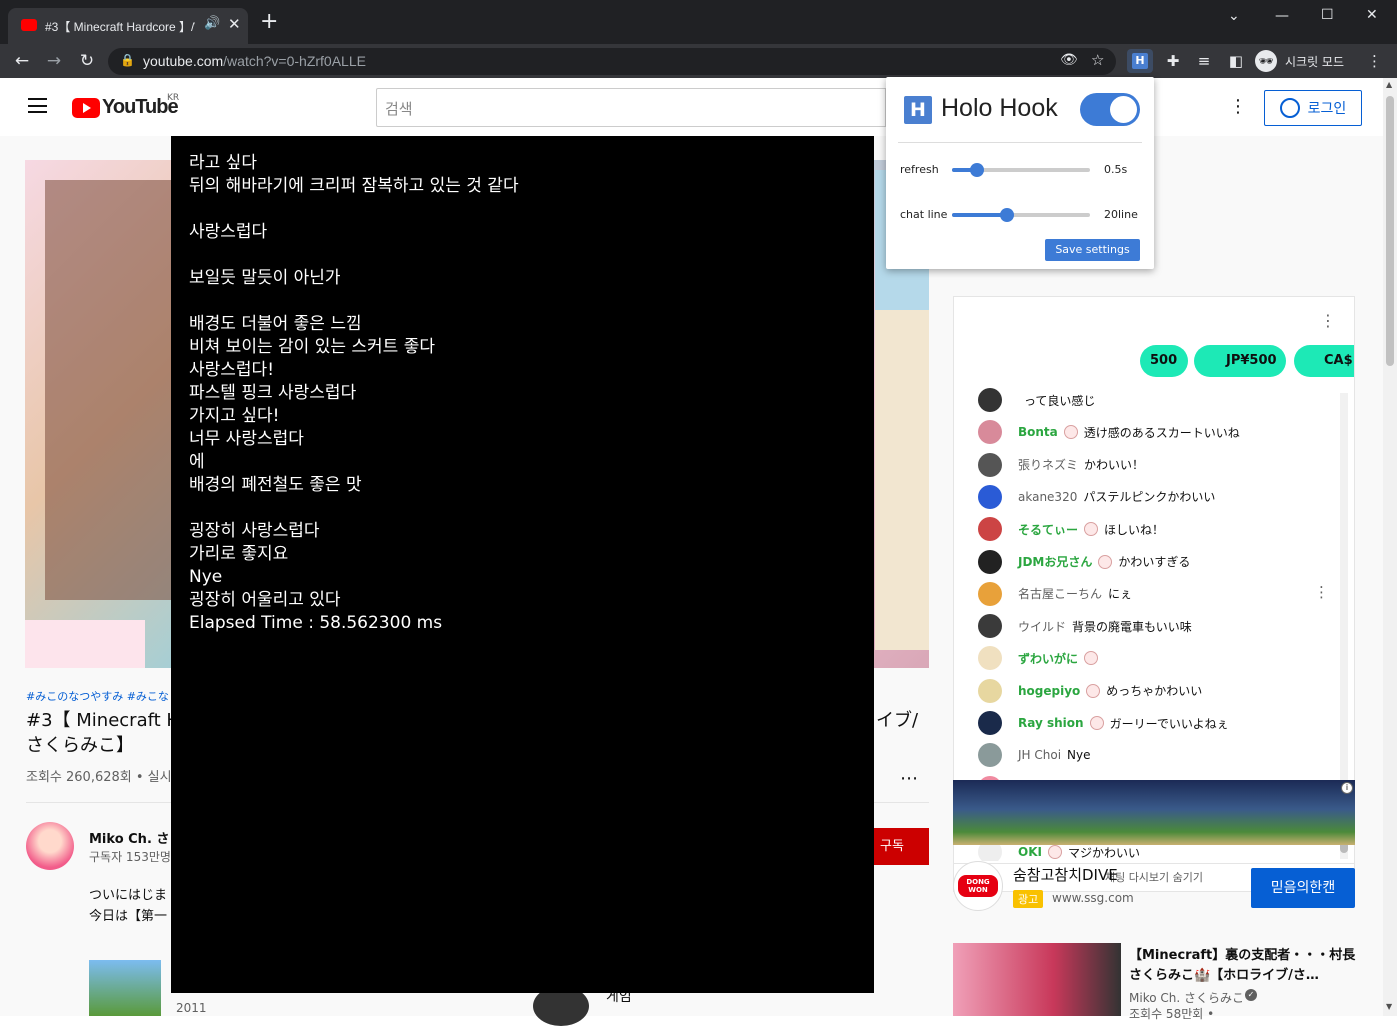 This screenshot has width=1397, height=1026. Describe the element at coordinates (1055, 561) in the screenshot. I see `chat-author: JDMお兄さん` at that location.